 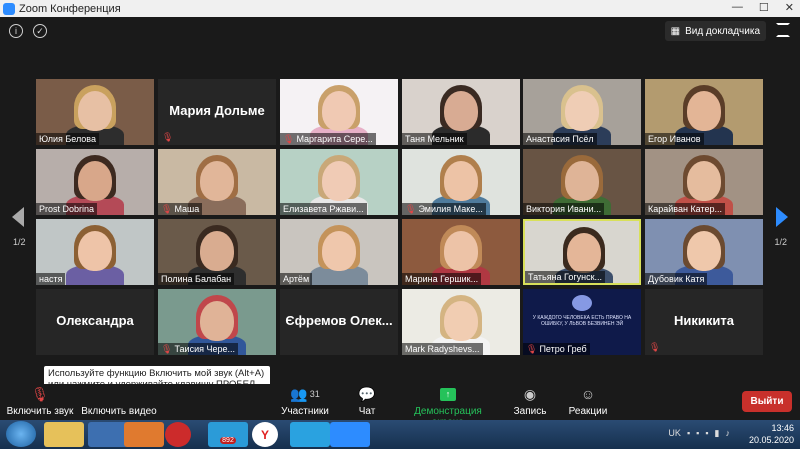 I want to click on unmute-button: 🎙 Включить звук, so click(x=40, y=402).